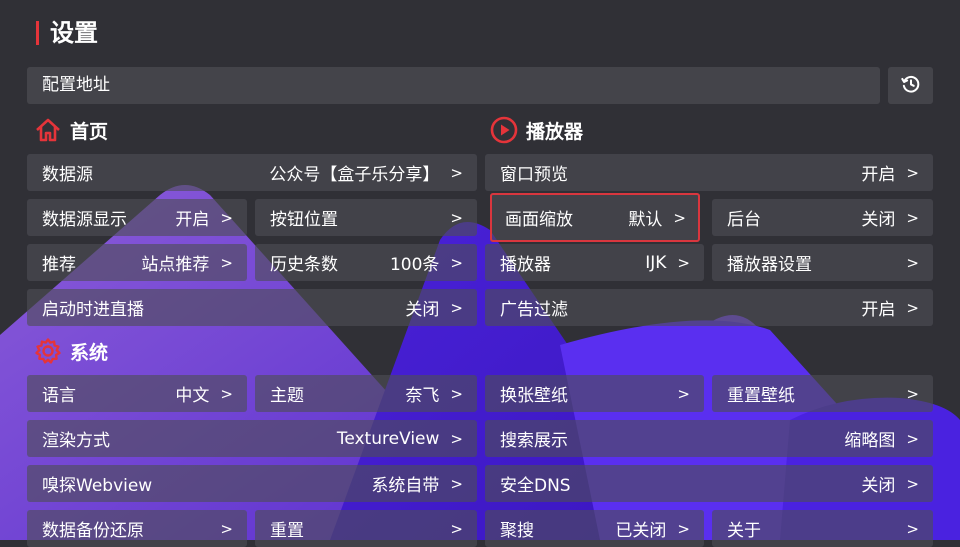 This screenshot has width=960, height=547. I want to click on section-home: 首页, so click(71, 130).